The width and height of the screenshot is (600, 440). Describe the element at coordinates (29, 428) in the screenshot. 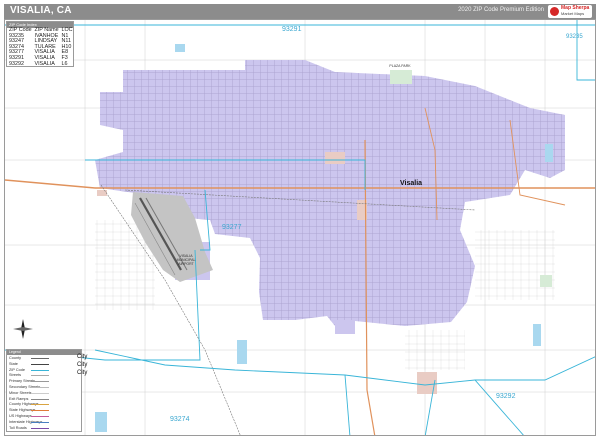

I see `legend-row: Toll Roads` at that location.